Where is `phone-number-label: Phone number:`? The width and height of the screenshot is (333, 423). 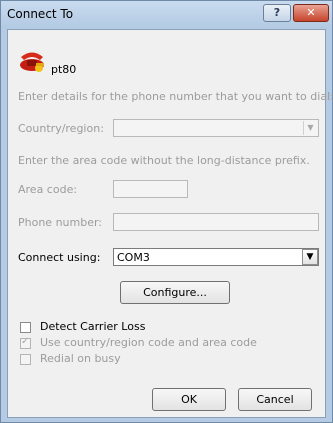
phone-number-label: Phone number: is located at coordinates (60, 222).